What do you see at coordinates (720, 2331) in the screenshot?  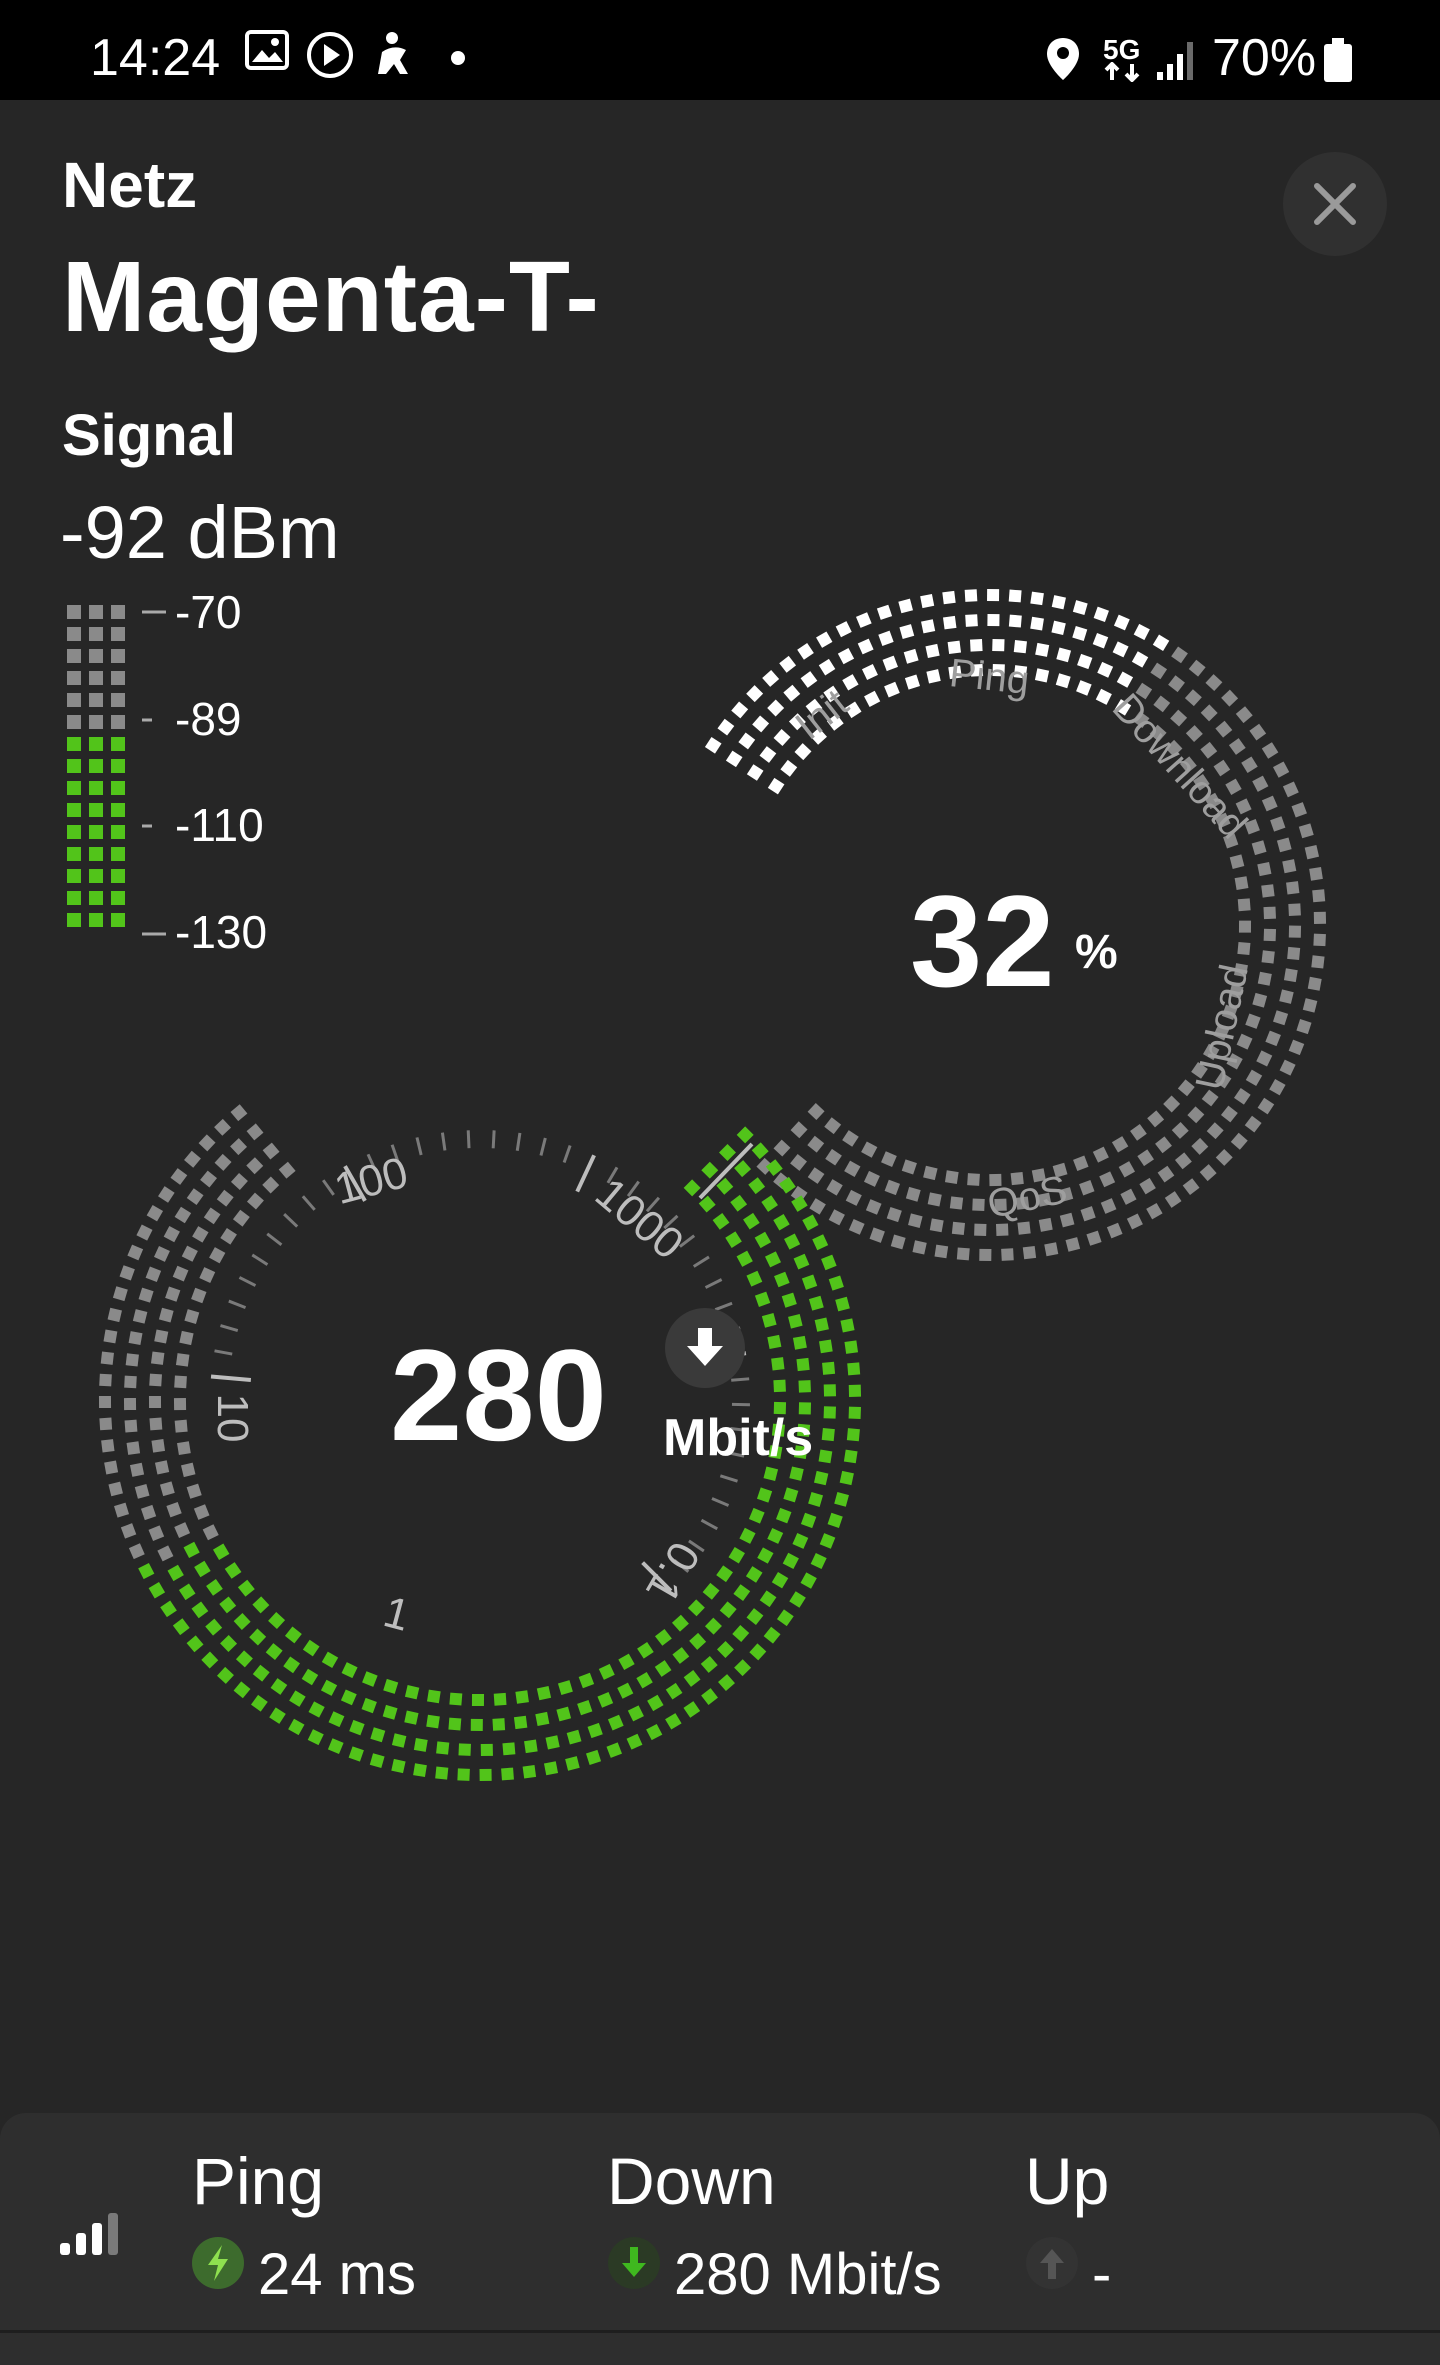 I see `bottom-divider` at bounding box center [720, 2331].